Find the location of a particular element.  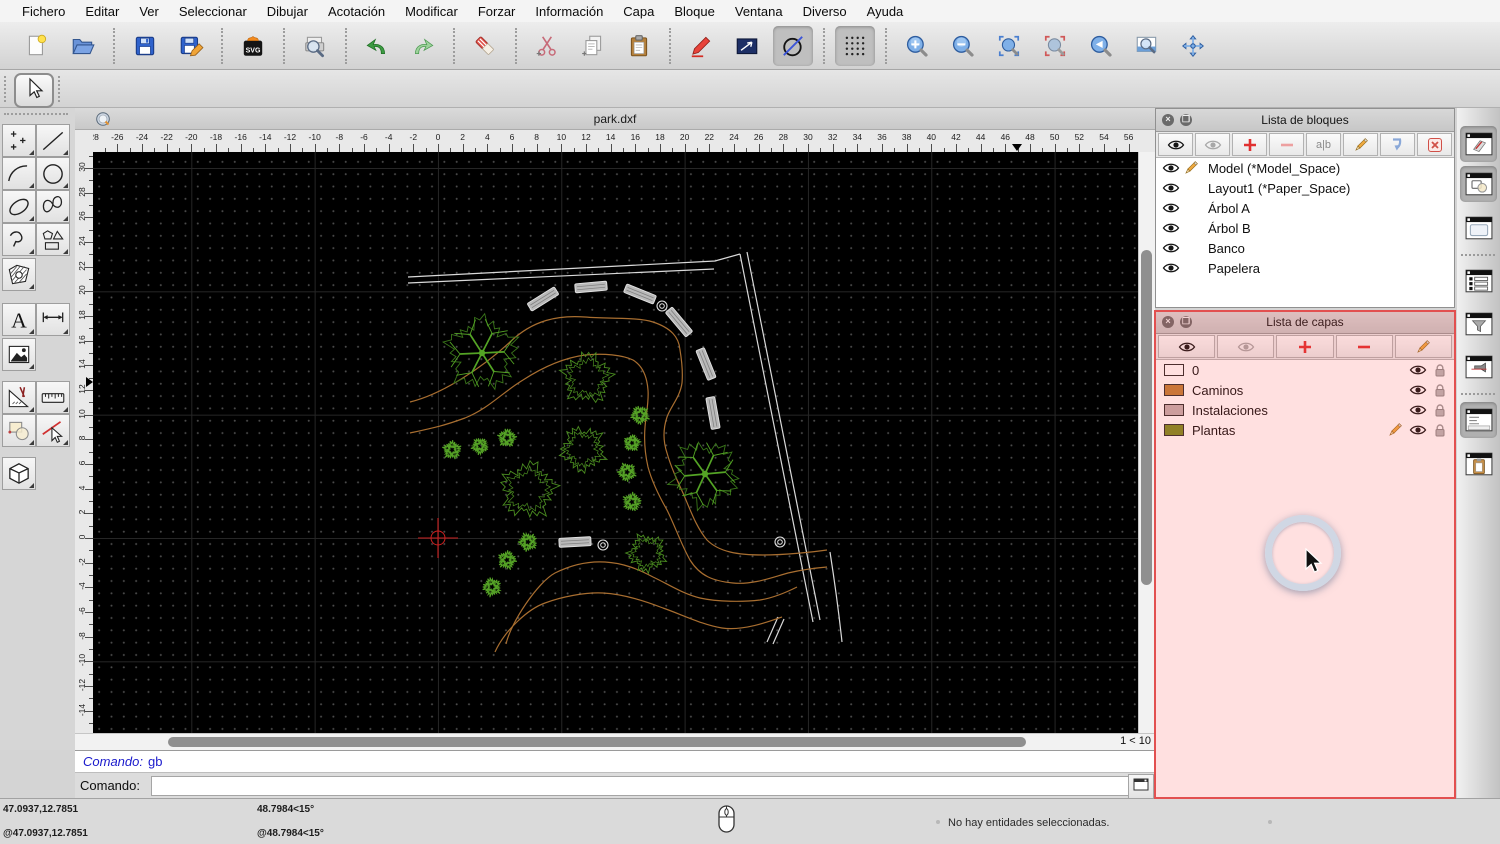

zoom-auto-button is located at coordinates (1009, 46).